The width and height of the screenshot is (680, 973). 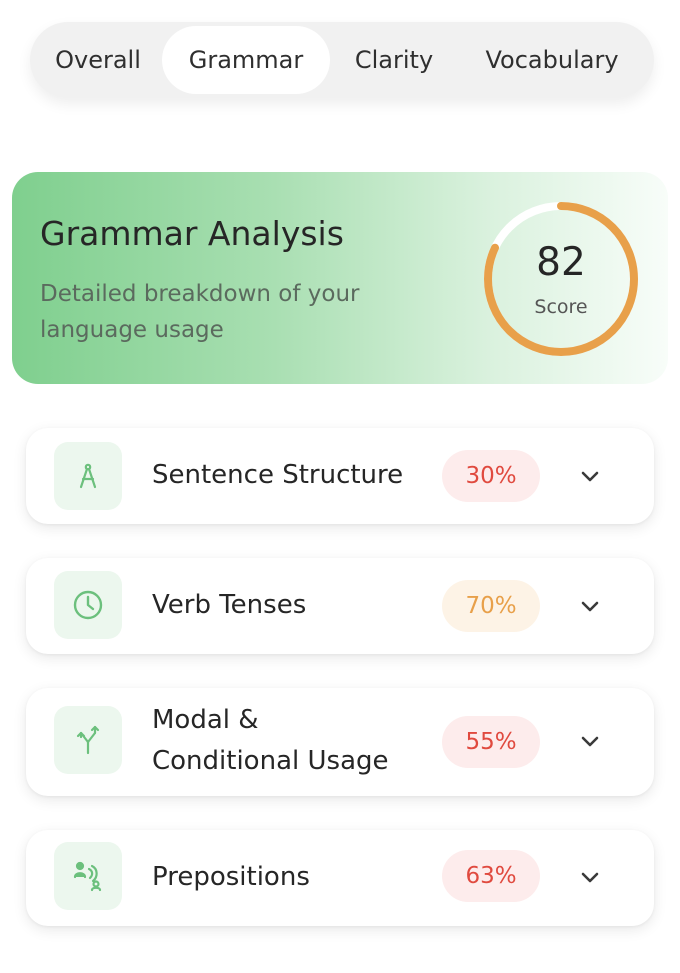 I want to click on category-sentence-structure: Sentence Structure 30%, so click(x=340, y=476).